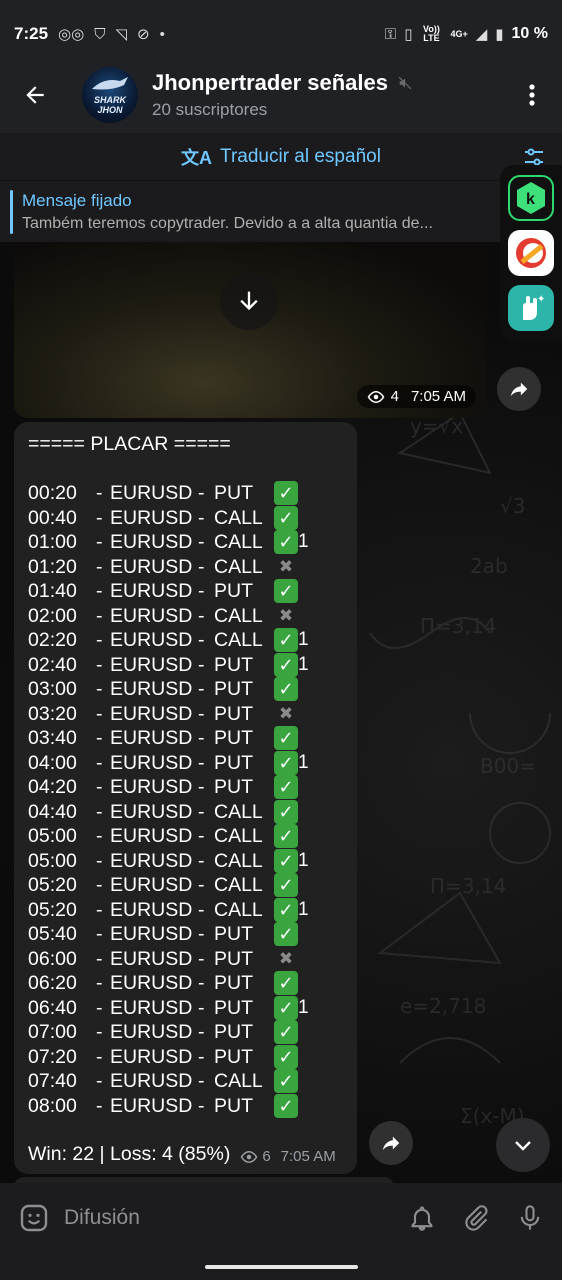 The width and height of the screenshot is (562, 1280). Describe the element at coordinates (270, 82) in the screenshot. I see `channel-name: Jhonpertrader señales` at that location.